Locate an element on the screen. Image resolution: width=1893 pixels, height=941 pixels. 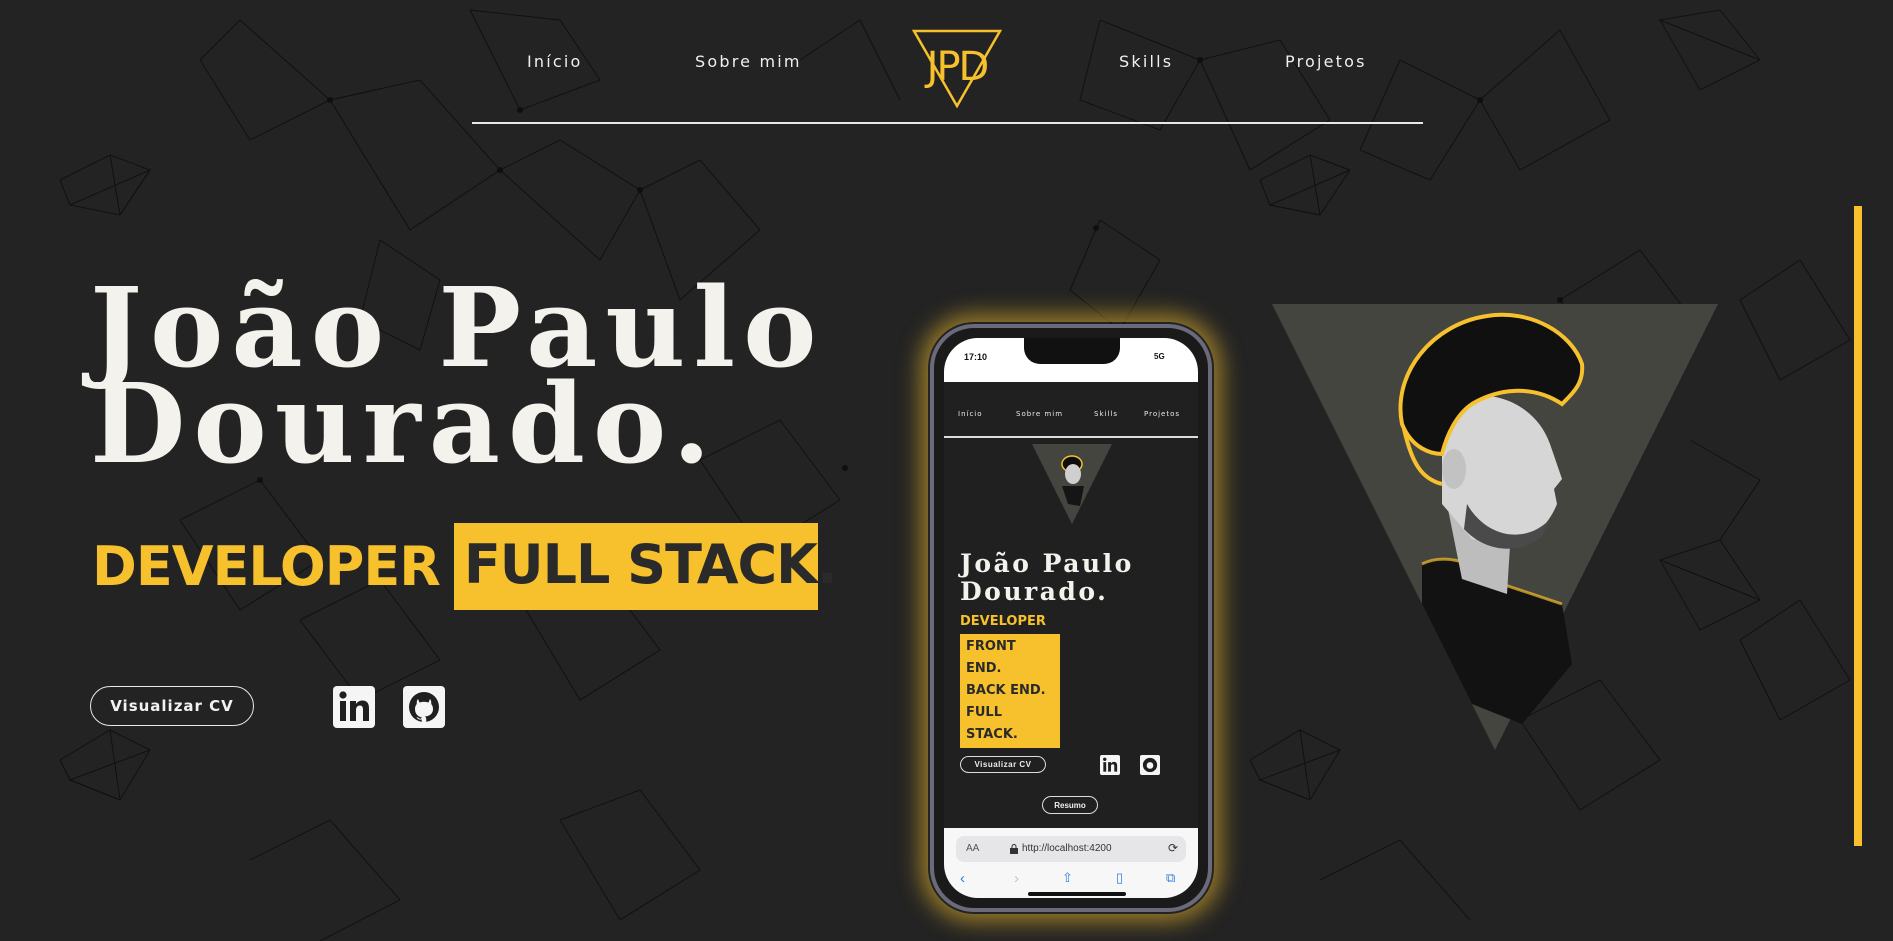
lock-icon is located at coordinates (1014, 849).